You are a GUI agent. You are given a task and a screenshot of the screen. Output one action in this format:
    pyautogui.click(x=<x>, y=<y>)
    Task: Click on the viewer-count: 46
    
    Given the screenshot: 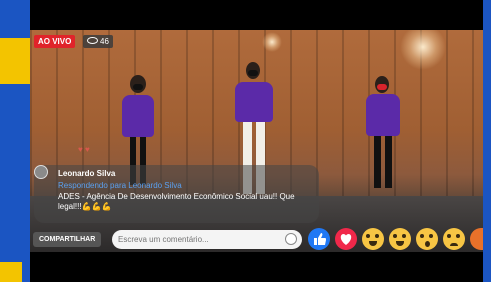 What is the action you would take?
    pyautogui.click(x=98, y=41)
    